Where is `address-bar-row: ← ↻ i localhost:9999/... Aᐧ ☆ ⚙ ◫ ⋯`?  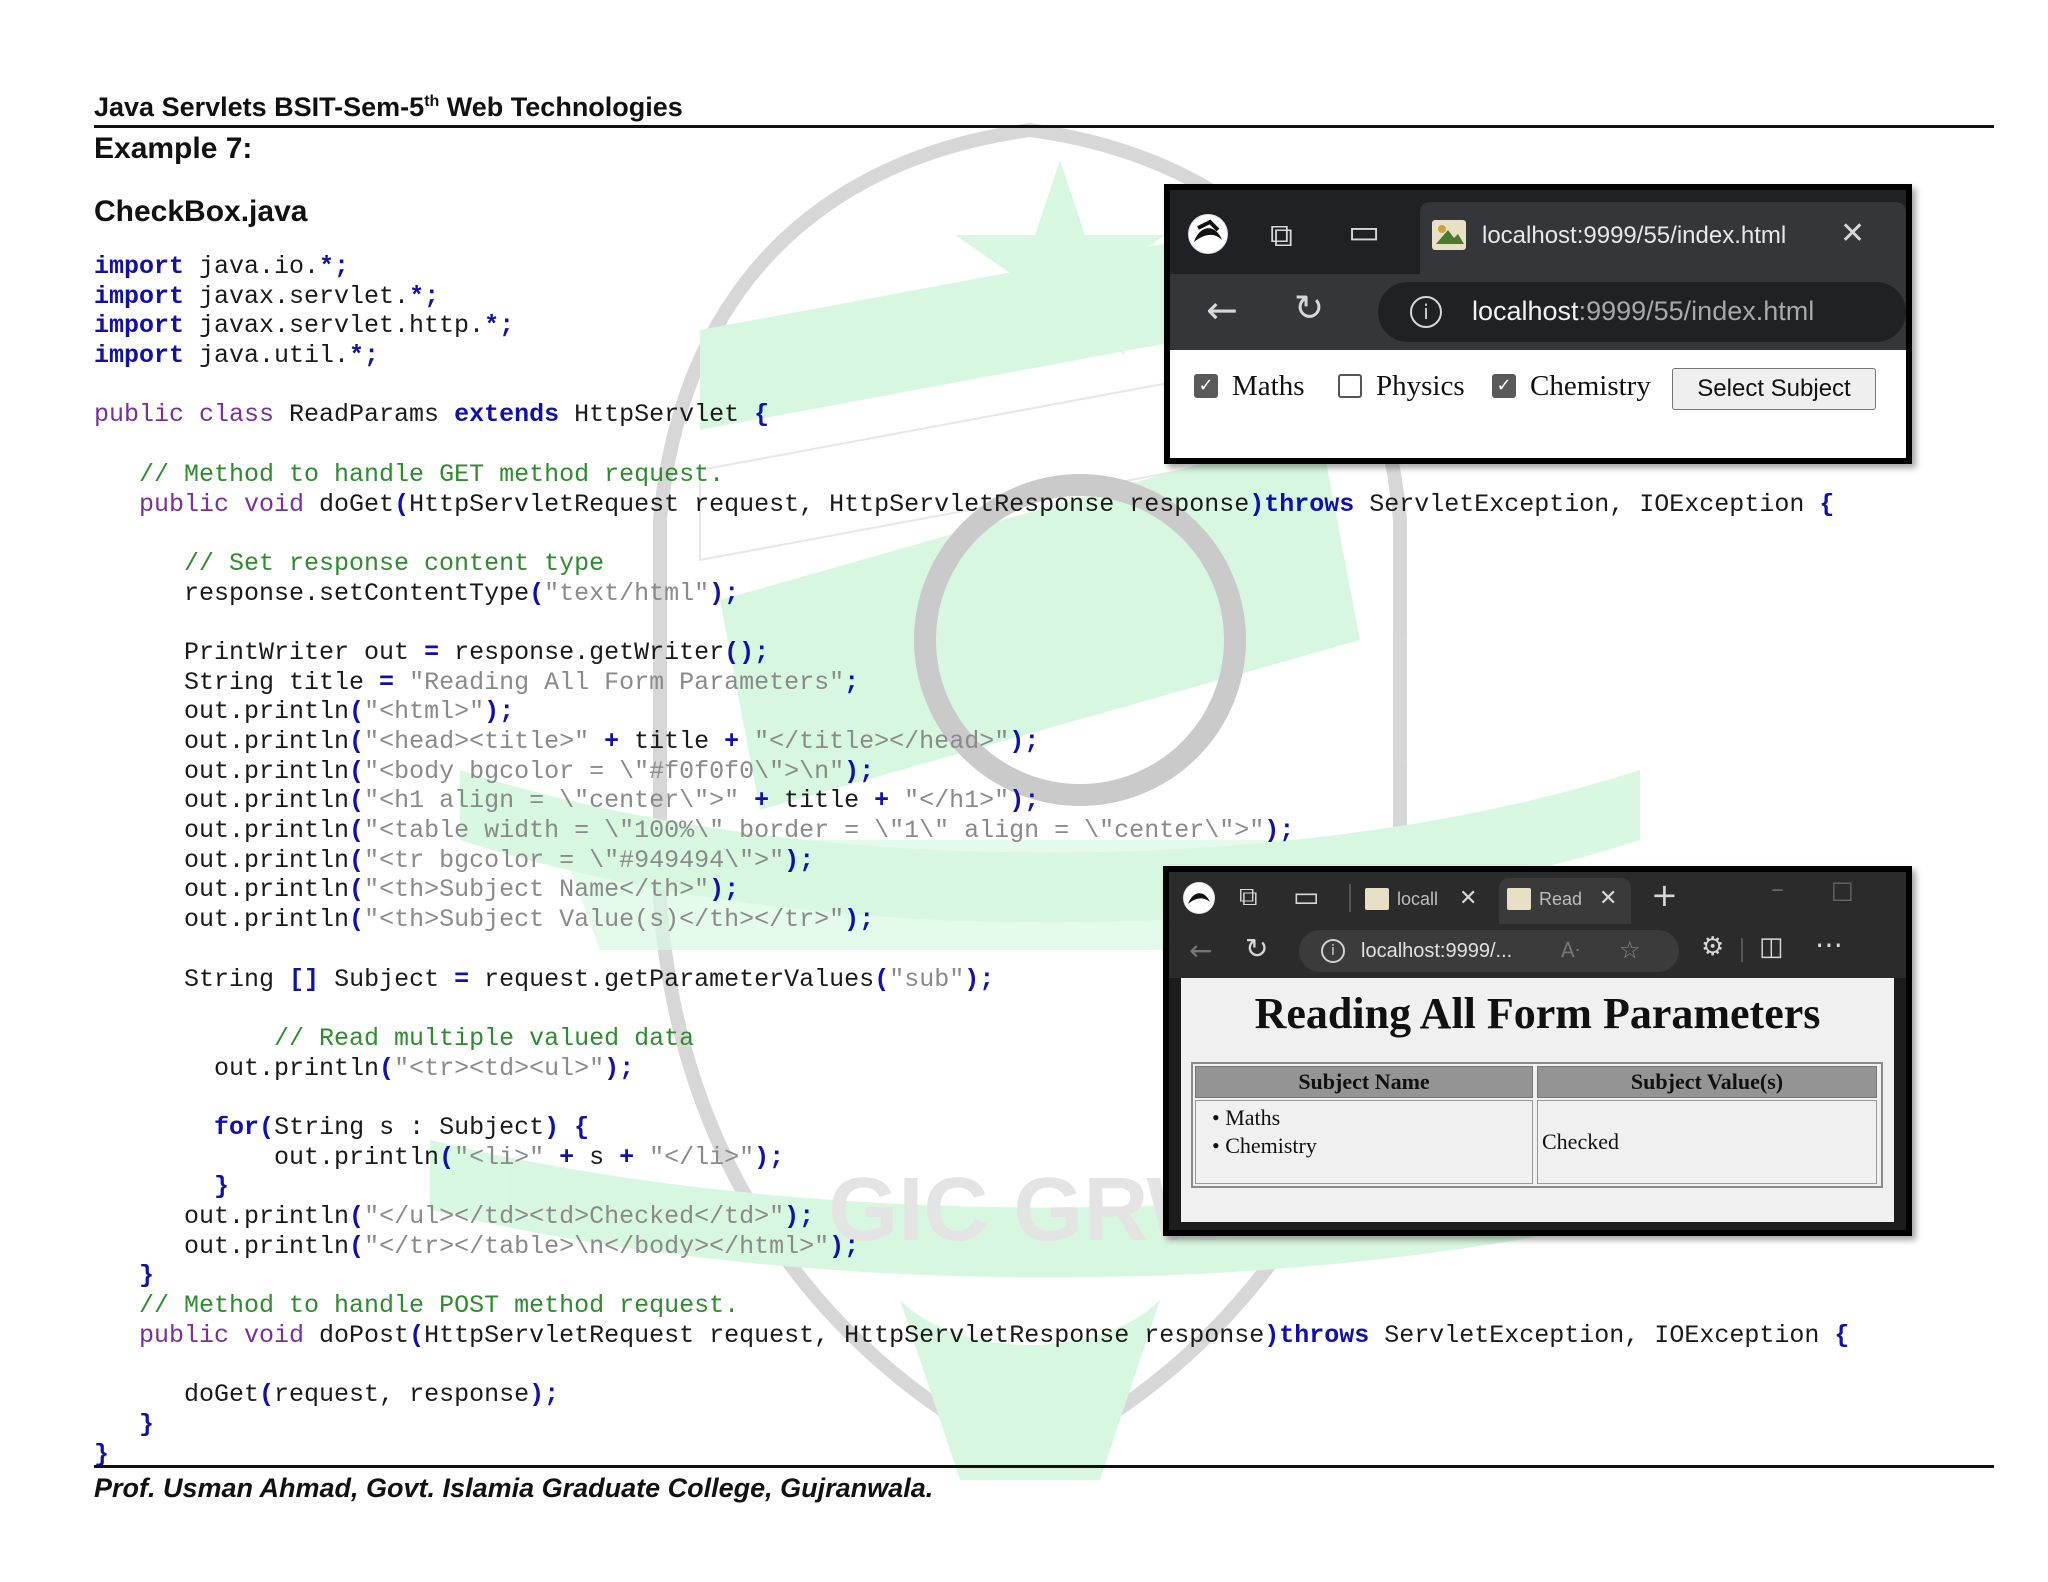 address-bar-row: ← ↻ i localhost:9999/... Aᐧ ☆ ⚙ ◫ ⋯ is located at coordinates (1537, 951).